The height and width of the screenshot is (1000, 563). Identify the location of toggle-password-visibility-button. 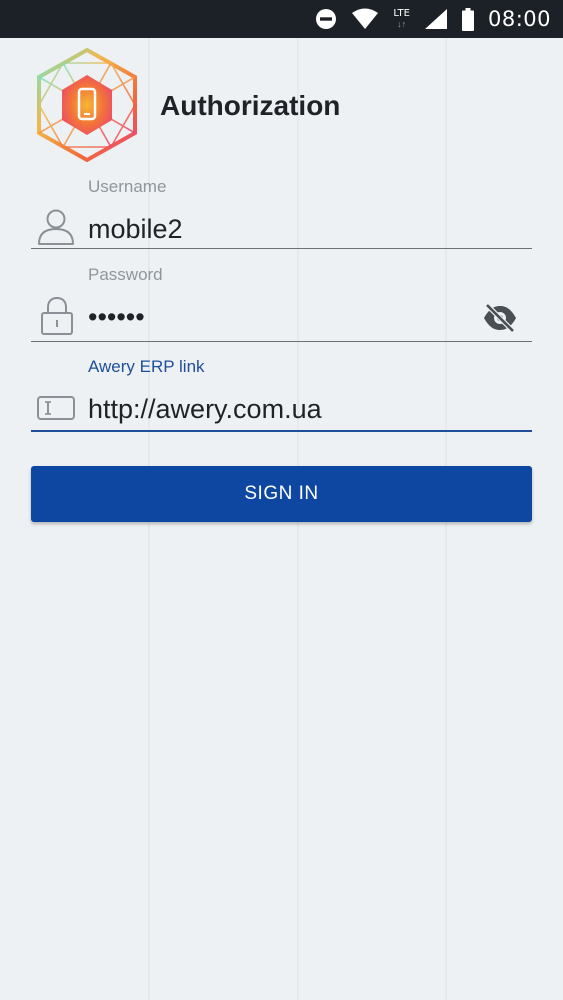
(500, 318).